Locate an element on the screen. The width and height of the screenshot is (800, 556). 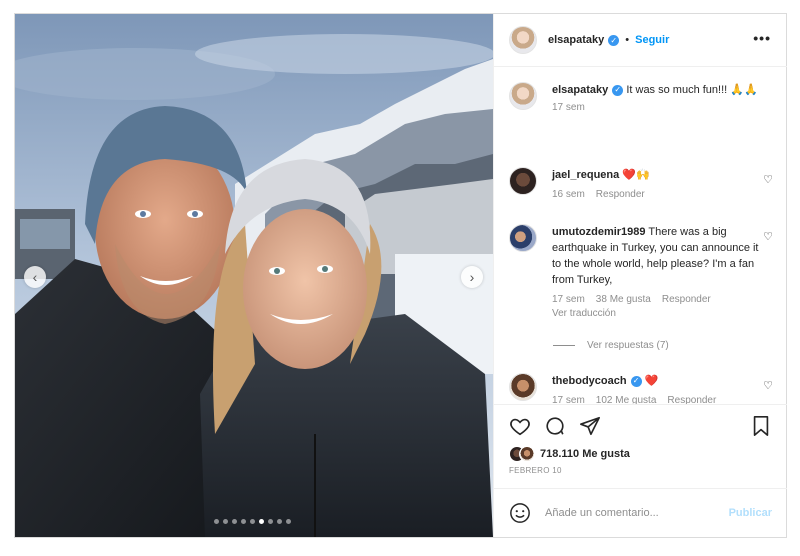
comment-text-block: jael_requena ❤️🙌 is located at coordinates (665, 175).